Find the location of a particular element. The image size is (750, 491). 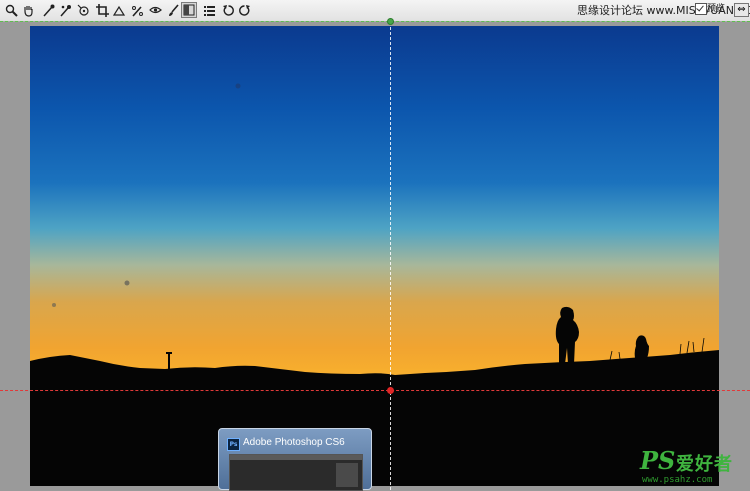

color-sampler-tool-icon is located at coordinates (65, 10).